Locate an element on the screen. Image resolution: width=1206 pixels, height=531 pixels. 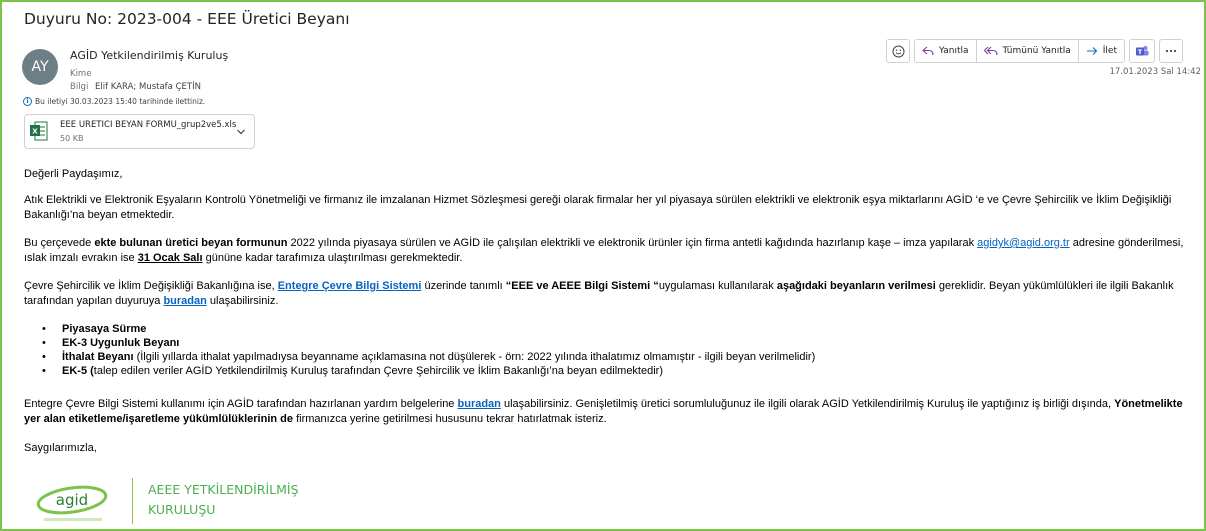
announcement-link: buradan is located at coordinates (184, 301).